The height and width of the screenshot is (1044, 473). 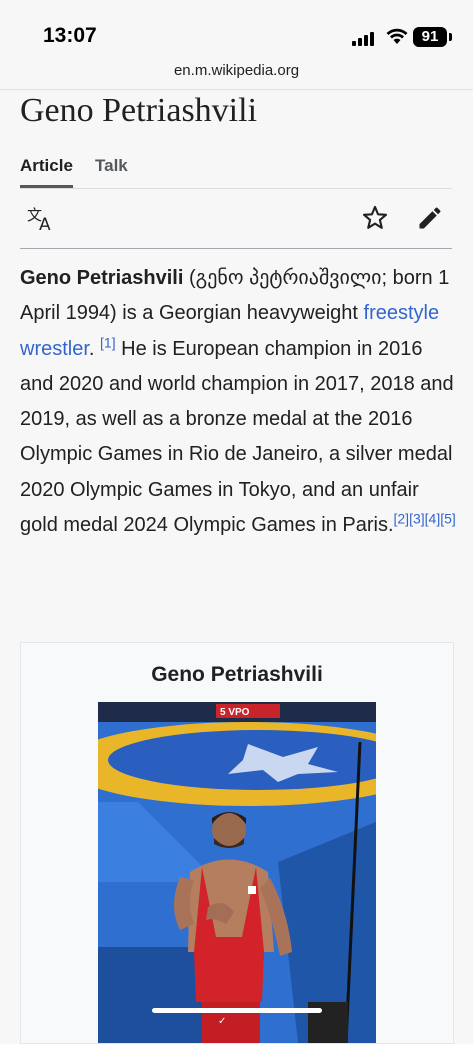 What do you see at coordinates (139, 110) in the screenshot?
I see `page-title: Geno Petriashvili` at bounding box center [139, 110].